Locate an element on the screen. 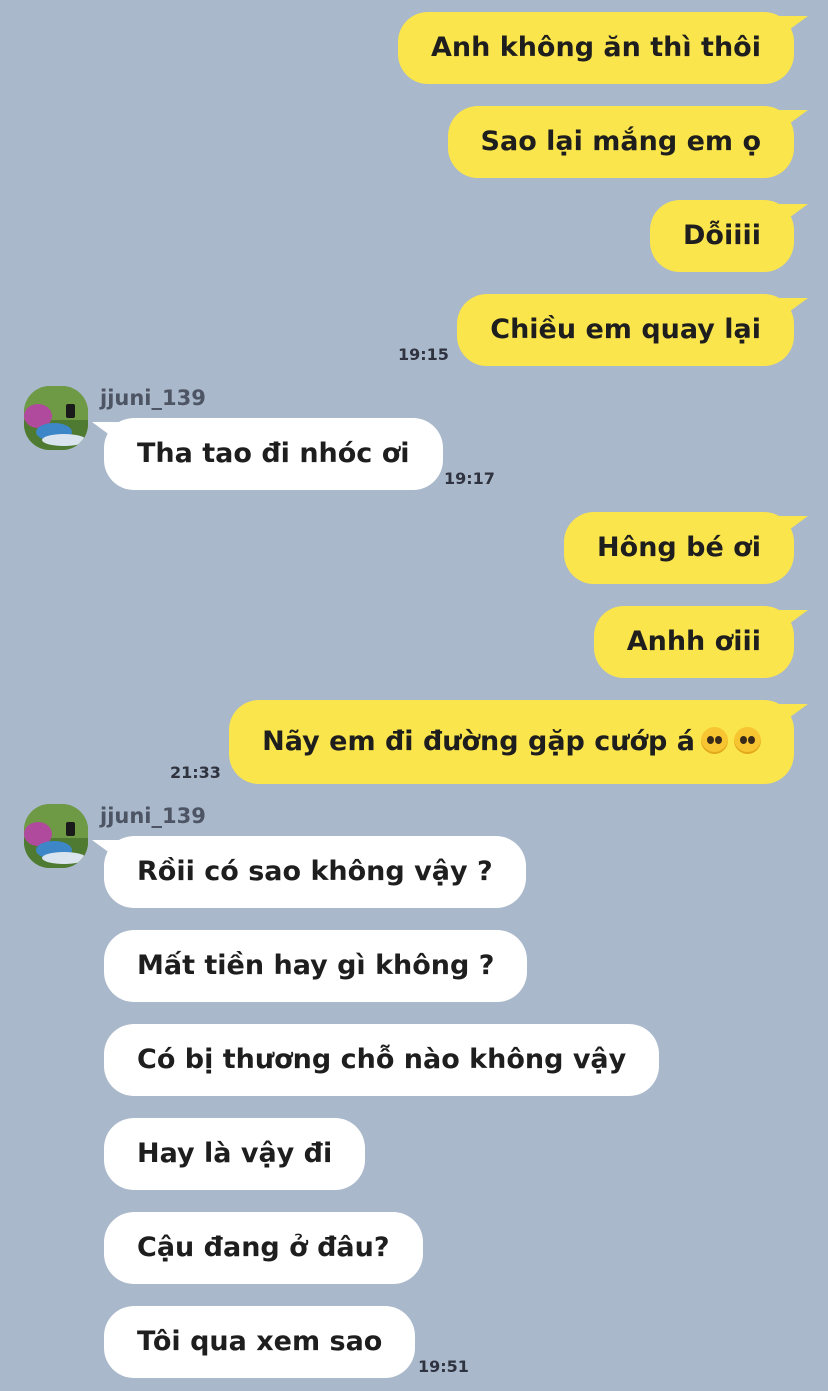 This screenshot has width=828, height=1391. outgoing-message: Dỗiiii is located at coordinates (722, 236).